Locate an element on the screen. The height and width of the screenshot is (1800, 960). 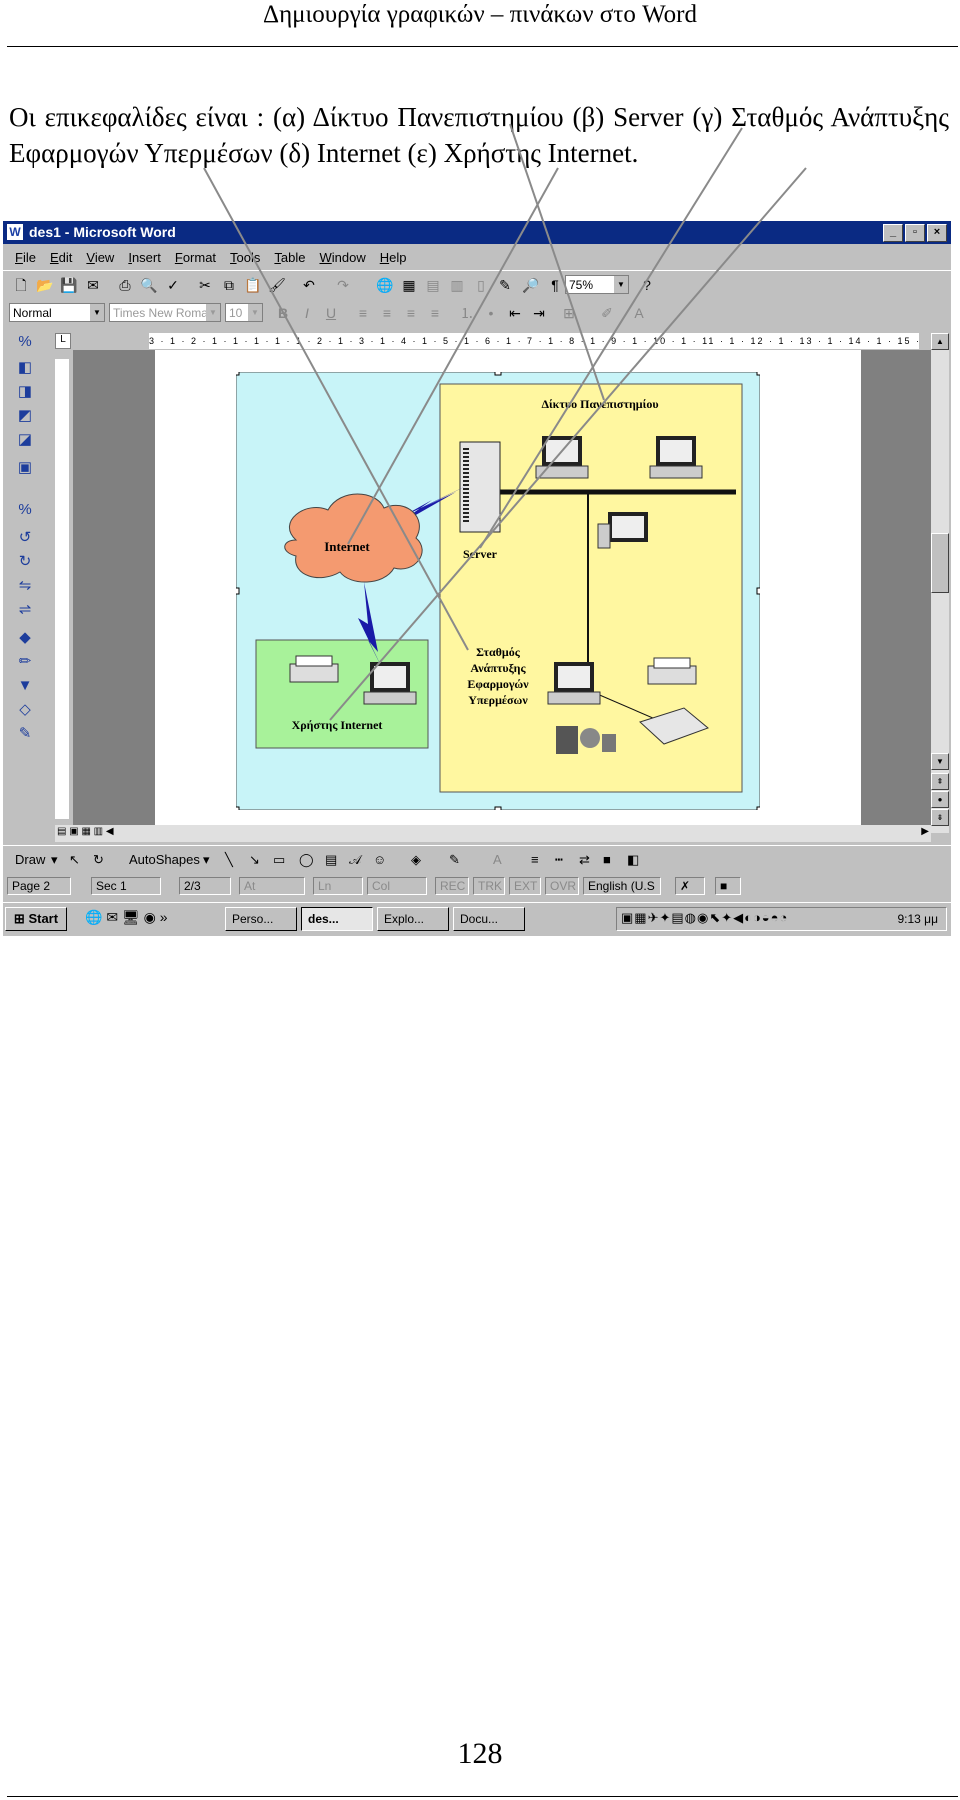
zoom-select: 75% ▼ is located at coordinates (597, 284).